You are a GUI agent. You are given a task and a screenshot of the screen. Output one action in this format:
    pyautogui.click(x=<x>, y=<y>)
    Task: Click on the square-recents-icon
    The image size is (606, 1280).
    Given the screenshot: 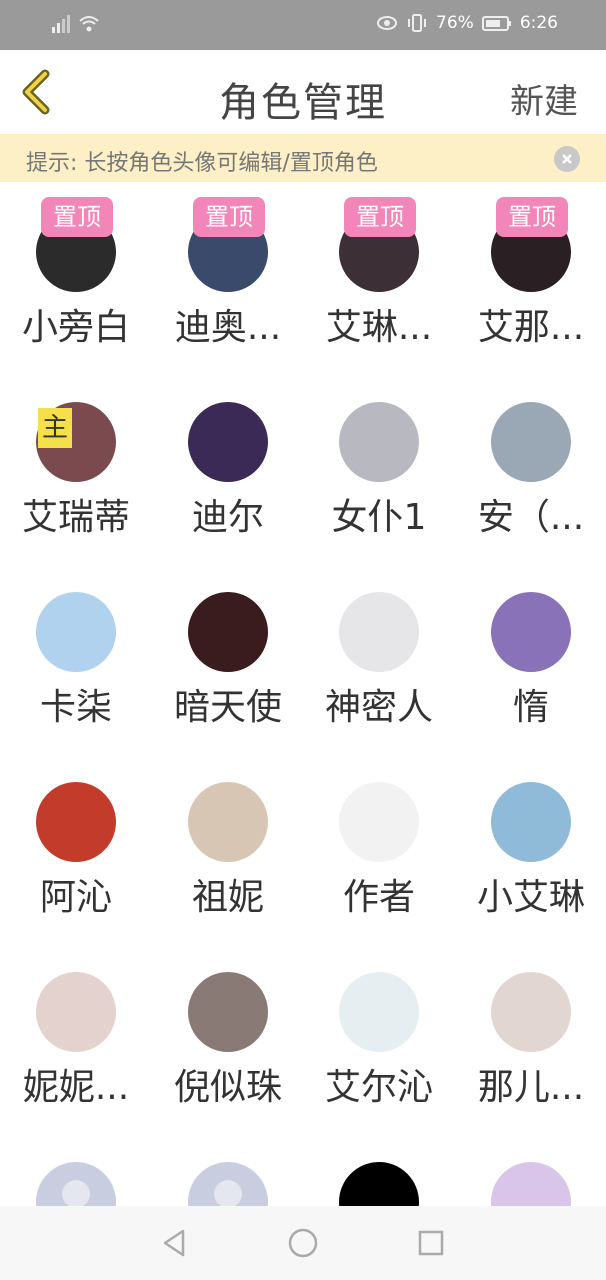 What is the action you would take?
    pyautogui.click(x=431, y=1243)
    